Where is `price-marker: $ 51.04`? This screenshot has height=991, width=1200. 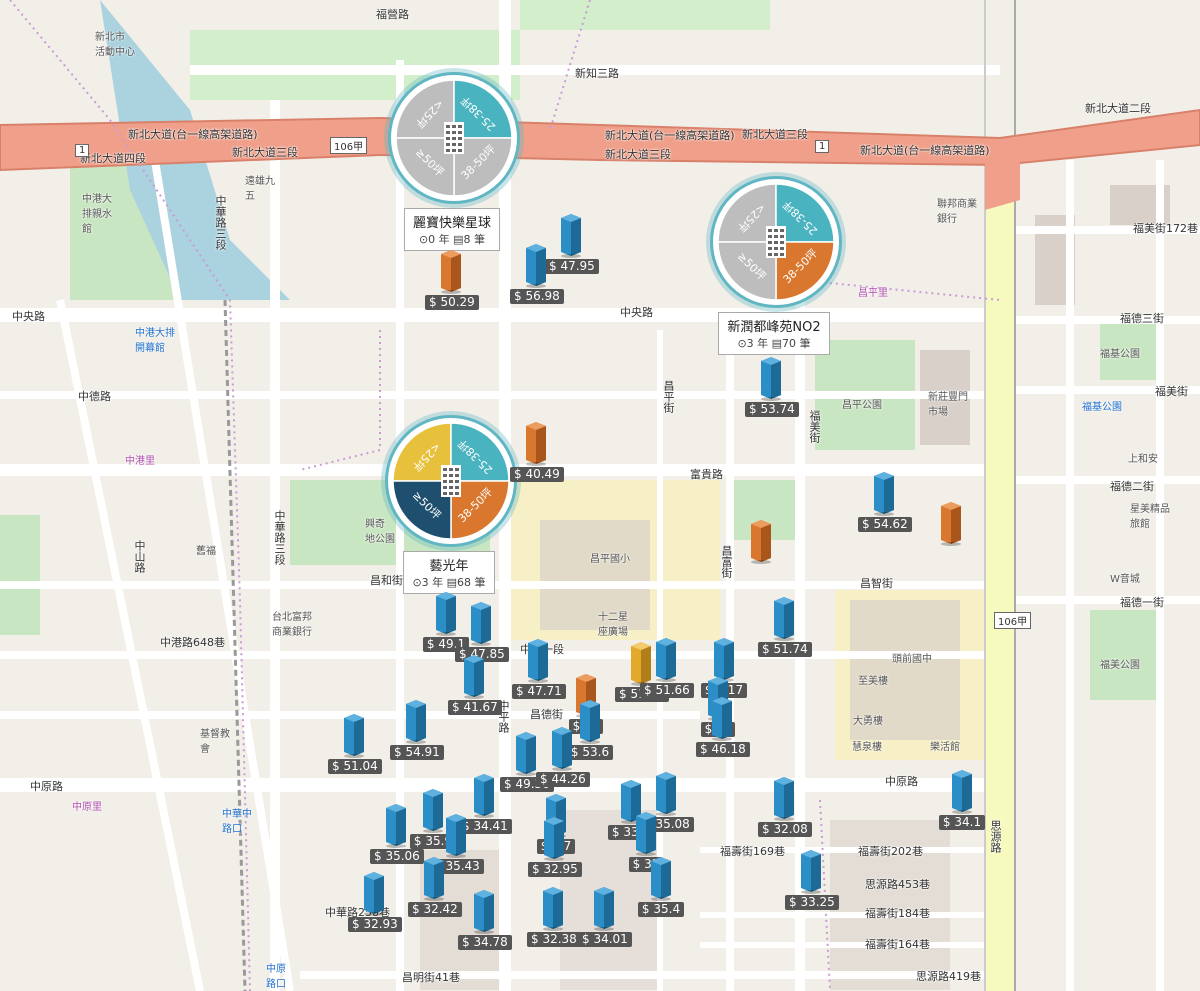
price-marker: $ 51.04 is located at coordinates (355, 743).